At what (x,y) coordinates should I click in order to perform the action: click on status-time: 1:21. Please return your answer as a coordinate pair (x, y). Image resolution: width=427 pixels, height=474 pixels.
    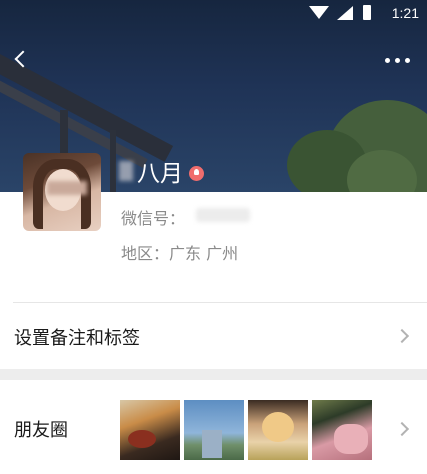
    Looking at the image, I should click on (405, 13).